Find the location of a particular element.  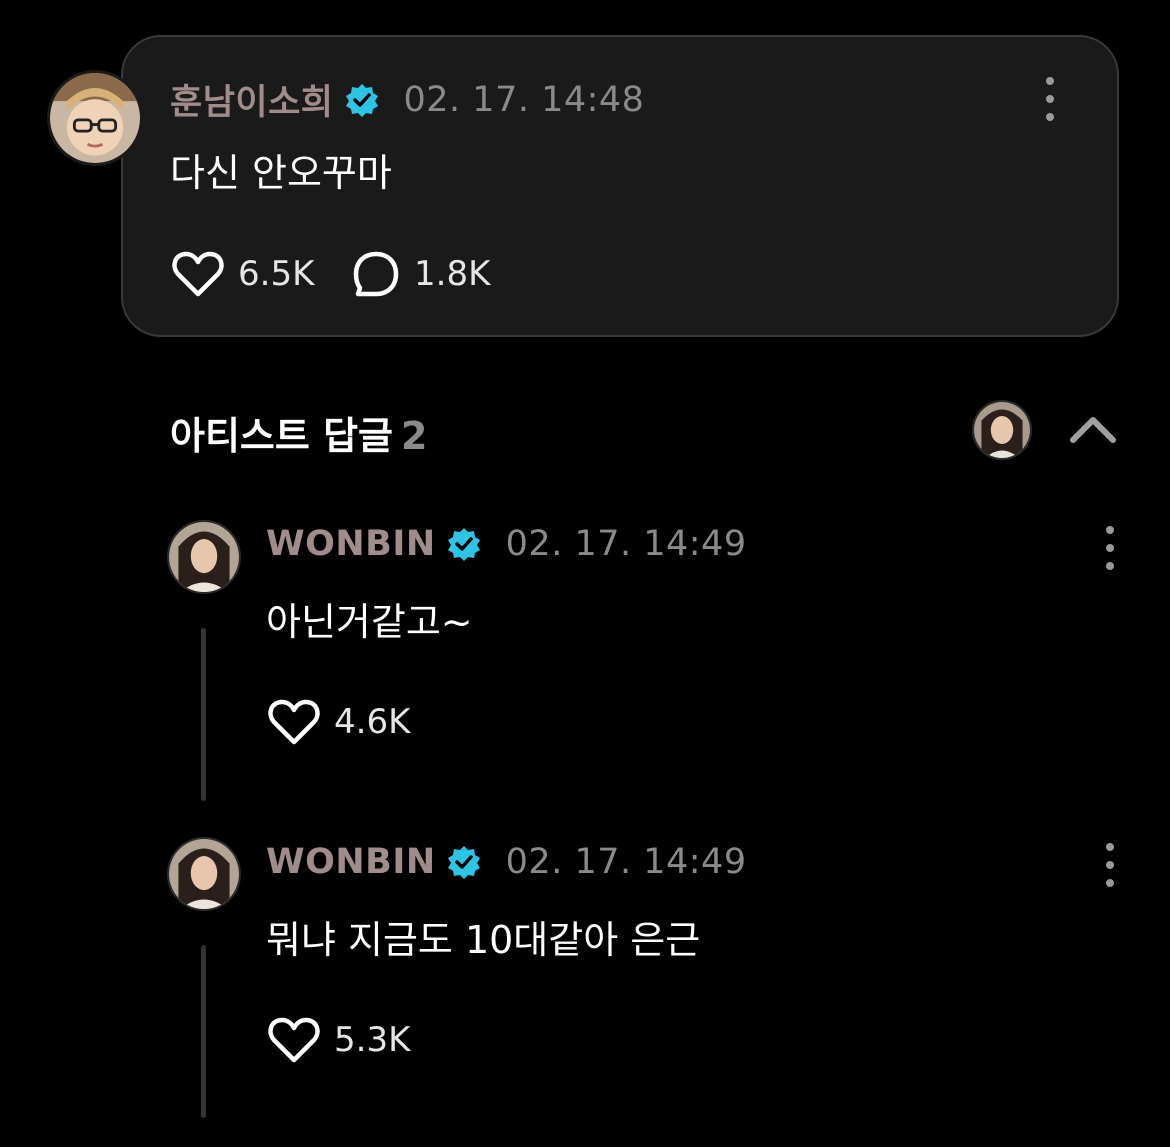

like-button: 5.3K is located at coordinates (339, 1040).